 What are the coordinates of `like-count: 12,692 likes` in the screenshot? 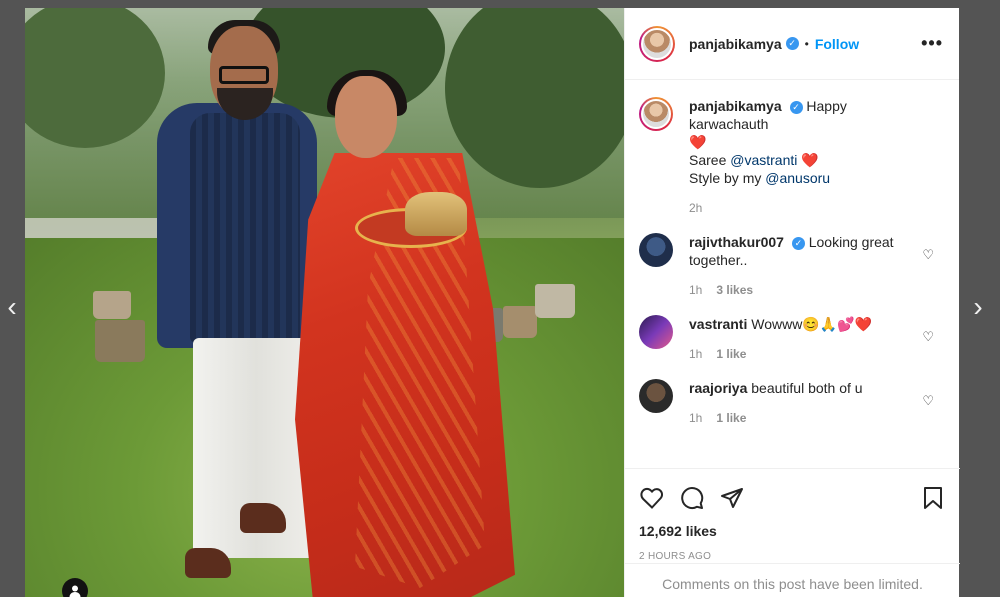 It's located at (792, 531).